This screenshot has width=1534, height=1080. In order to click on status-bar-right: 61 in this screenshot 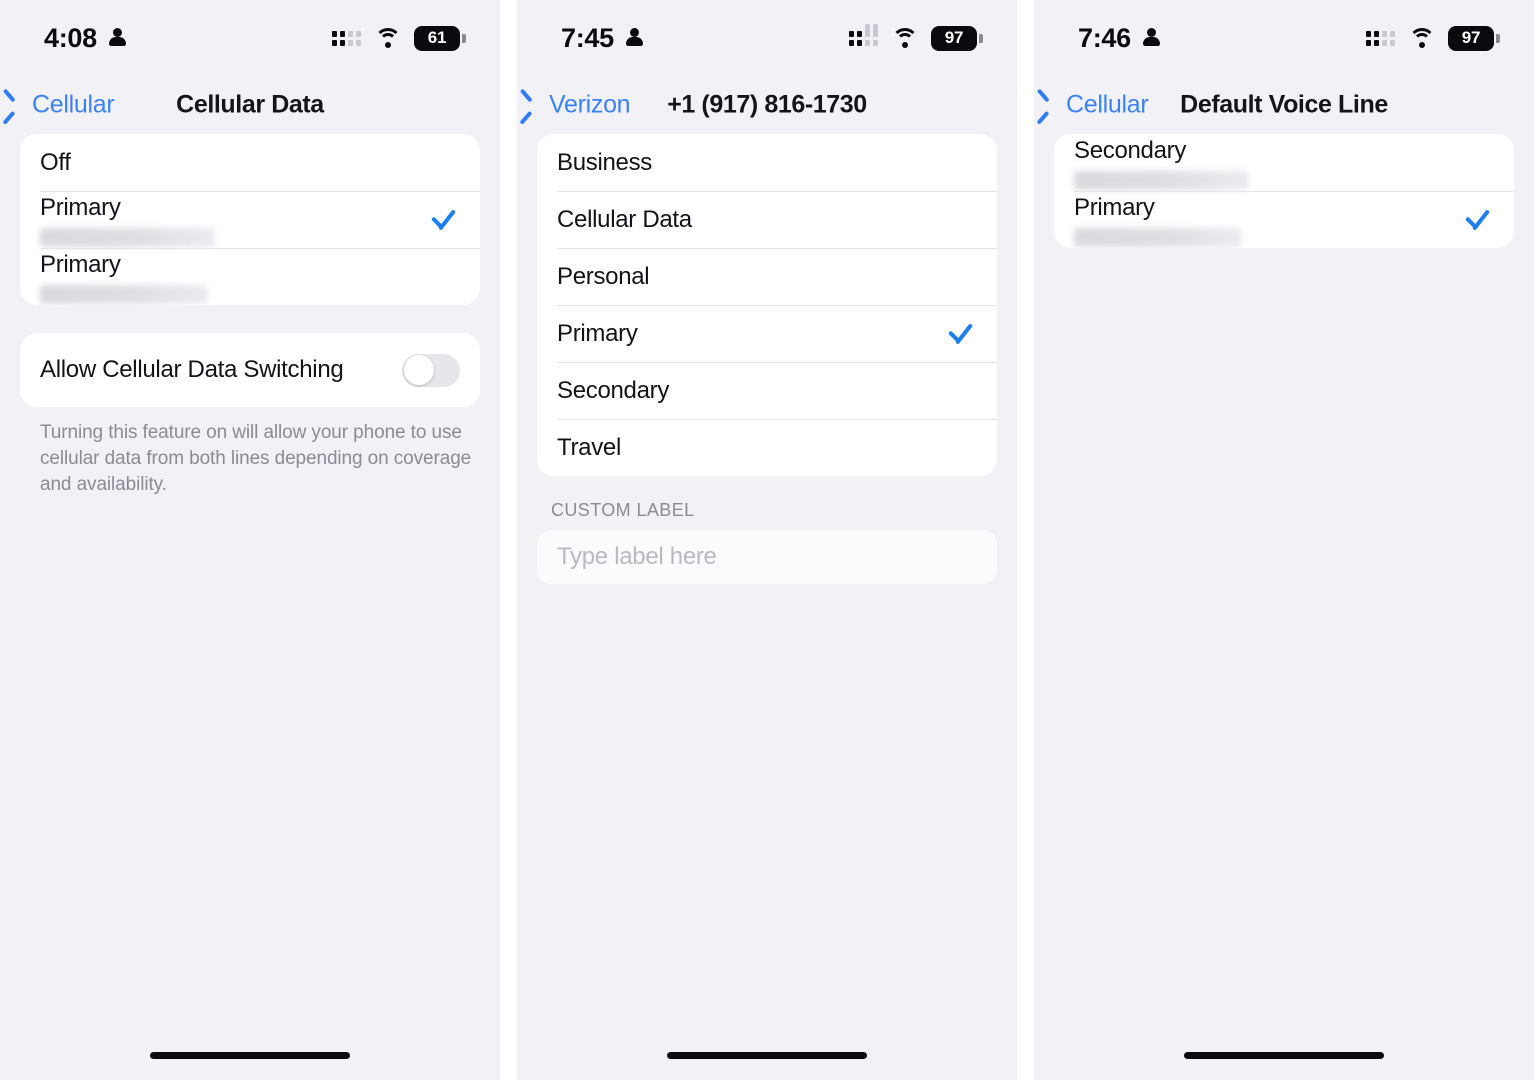, I will do `click(399, 38)`.